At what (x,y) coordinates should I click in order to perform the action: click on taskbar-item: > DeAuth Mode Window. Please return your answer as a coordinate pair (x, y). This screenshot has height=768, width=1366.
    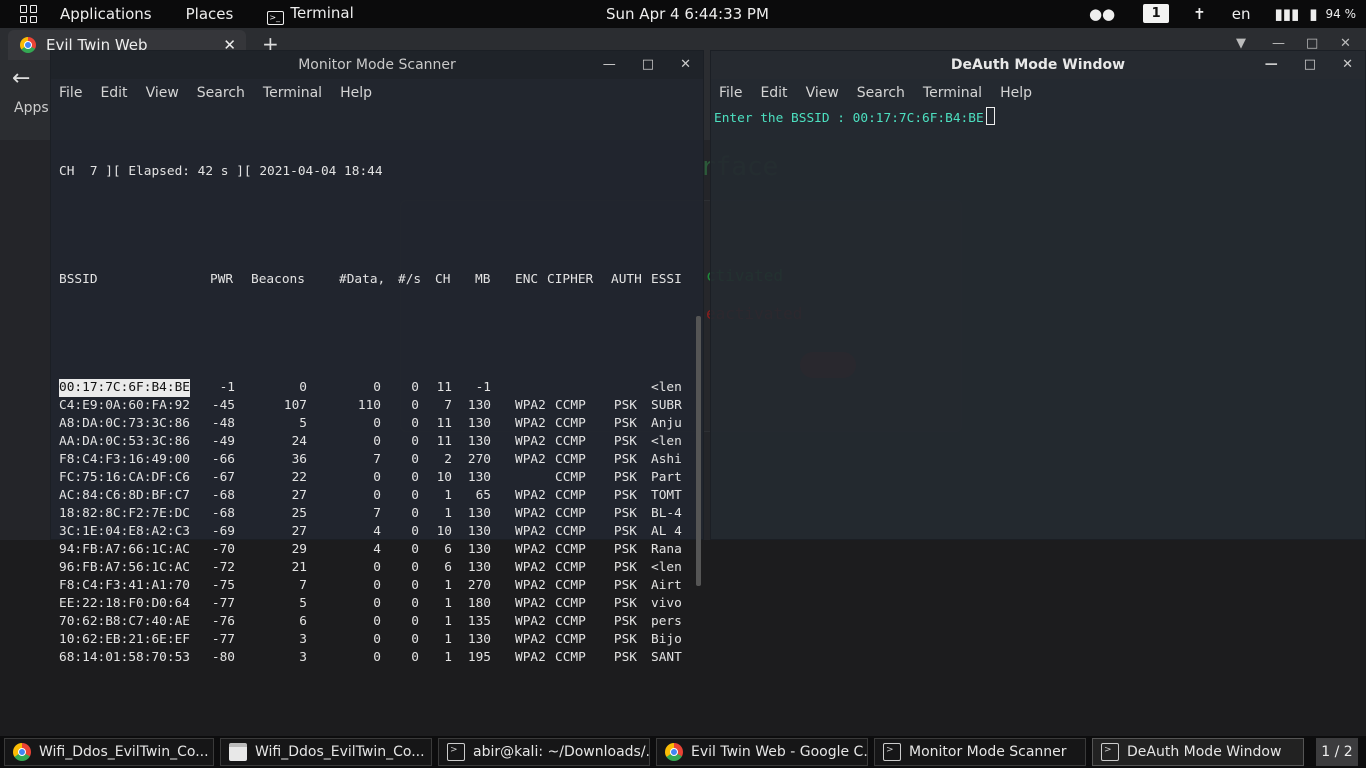
    Looking at the image, I should click on (1198, 752).